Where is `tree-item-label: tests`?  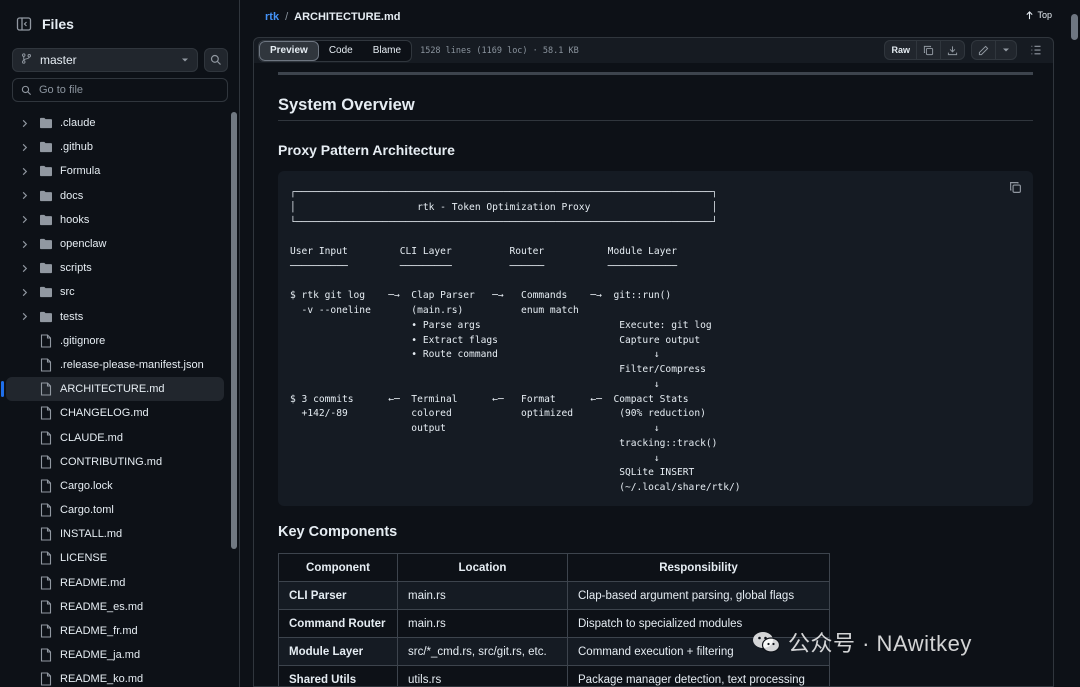
tree-item-label: tests is located at coordinates (72, 316).